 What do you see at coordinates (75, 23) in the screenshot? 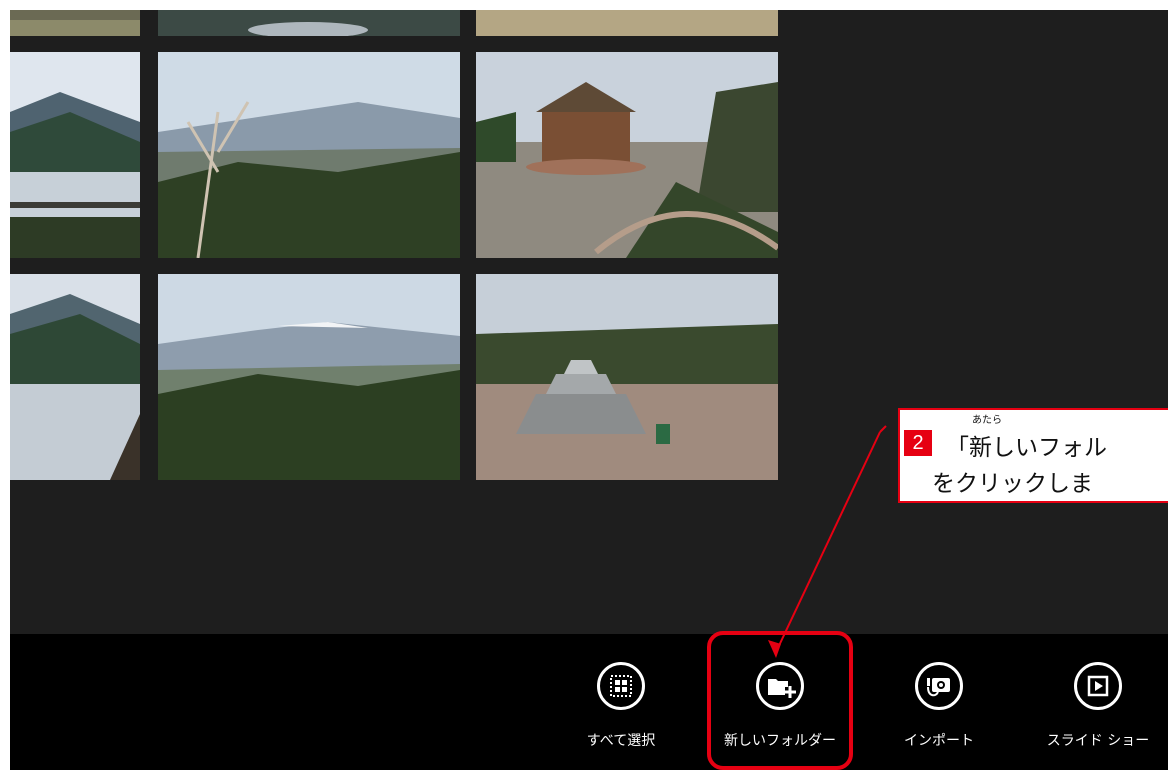
I see `photo-thumbnail-top-left` at bounding box center [75, 23].